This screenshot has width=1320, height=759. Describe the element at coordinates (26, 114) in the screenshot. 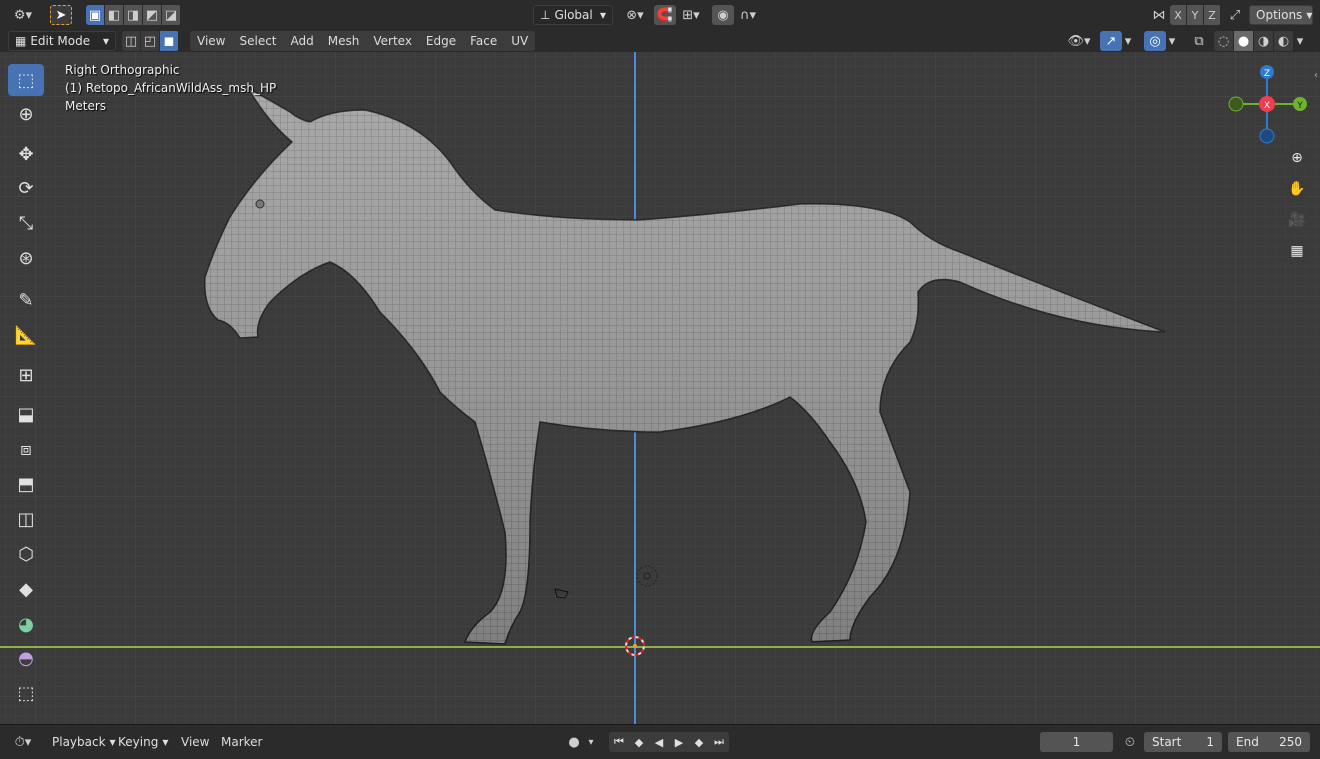

I see `cursor-tool-icon: ⊕` at that location.